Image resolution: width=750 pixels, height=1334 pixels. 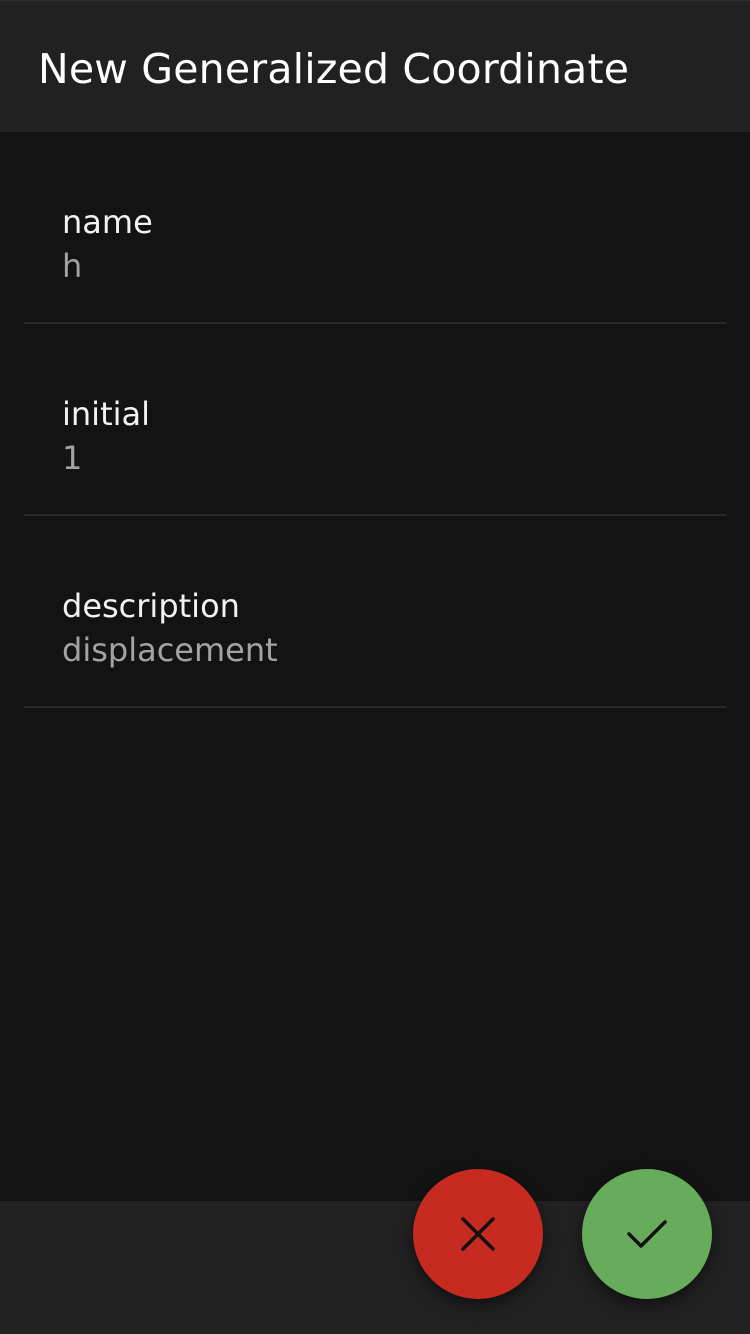 I want to click on initial-field: initial 1, so click(x=375, y=420).